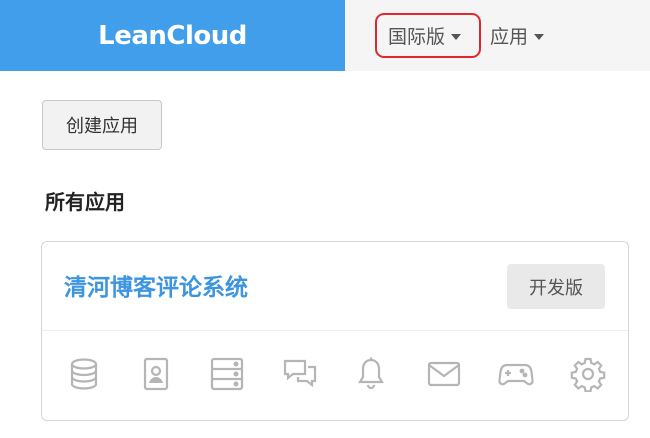 This screenshot has width=650, height=438. What do you see at coordinates (156, 374) in the screenshot?
I see `contact-card-icon` at bounding box center [156, 374].